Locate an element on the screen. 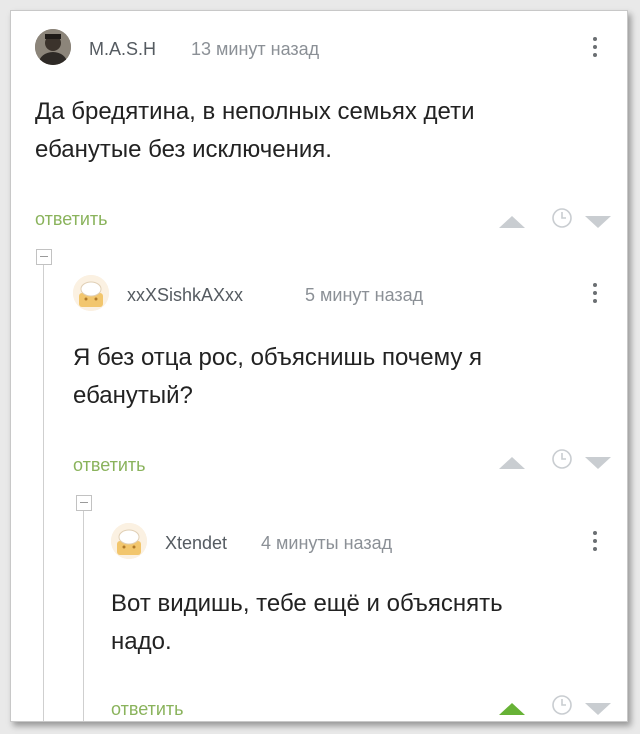 The height and width of the screenshot is (734, 640). comment-text: Вот видишь, тебе ещё и объяснять надо. is located at coordinates (358, 623).